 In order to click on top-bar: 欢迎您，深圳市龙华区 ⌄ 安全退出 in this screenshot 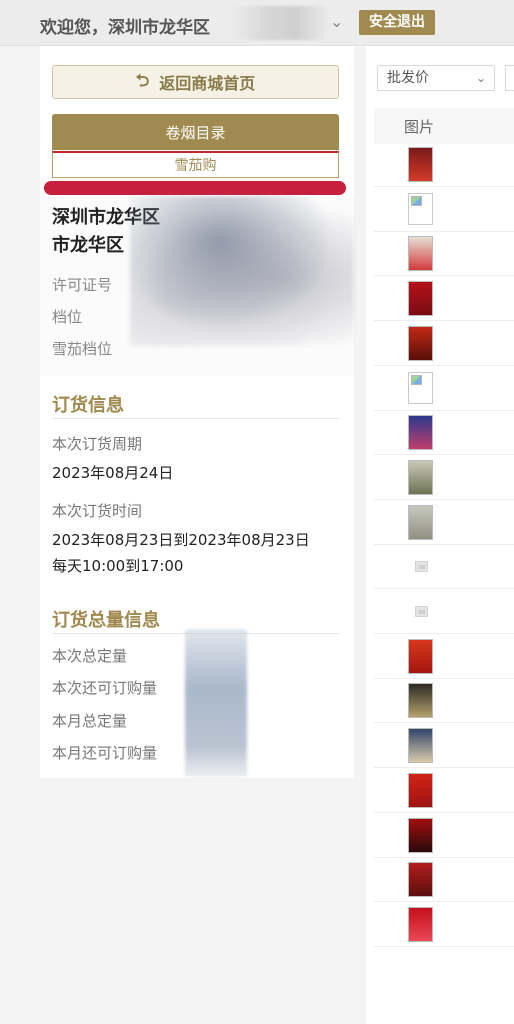, I will do `click(257, 23)`.